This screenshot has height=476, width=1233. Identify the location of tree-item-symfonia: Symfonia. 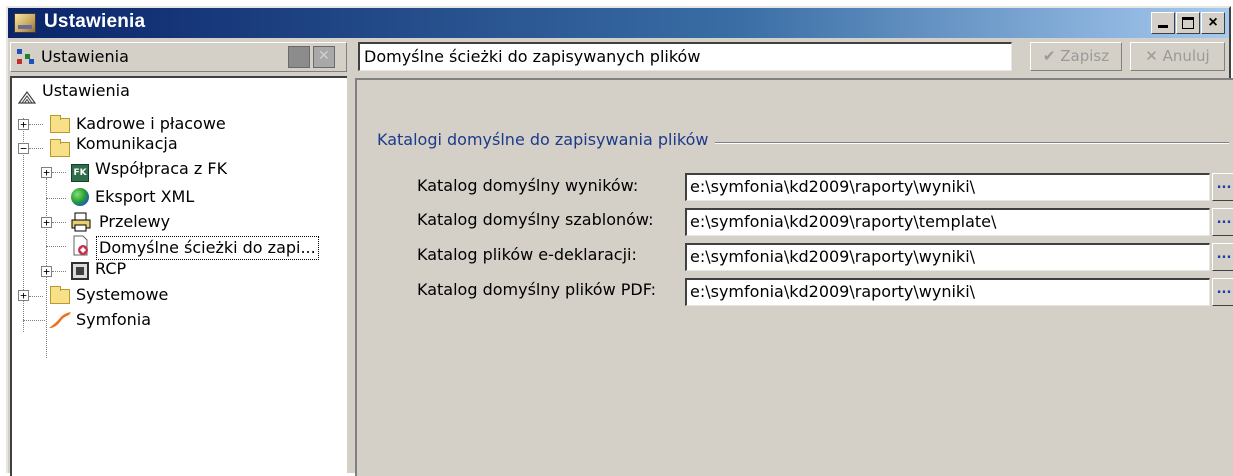
(168, 321).